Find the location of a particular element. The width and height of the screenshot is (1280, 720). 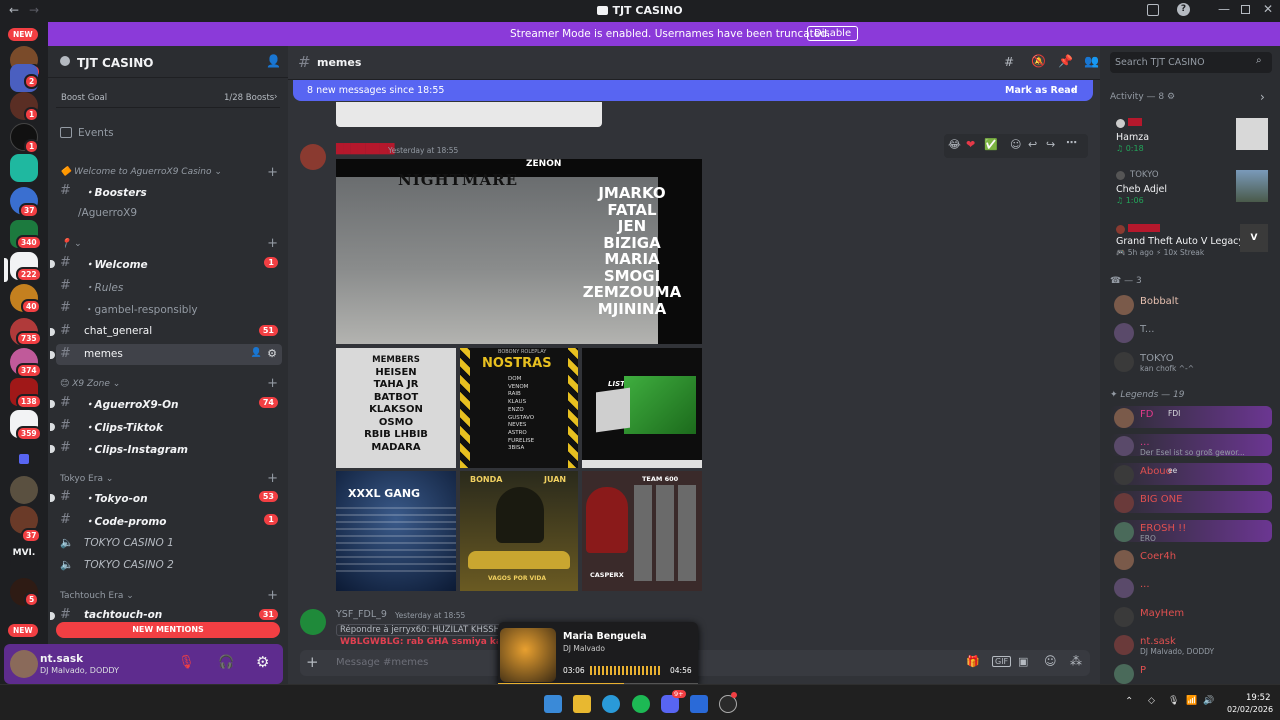

member-row: Abouo ee is located at coordinates (1191, 473).